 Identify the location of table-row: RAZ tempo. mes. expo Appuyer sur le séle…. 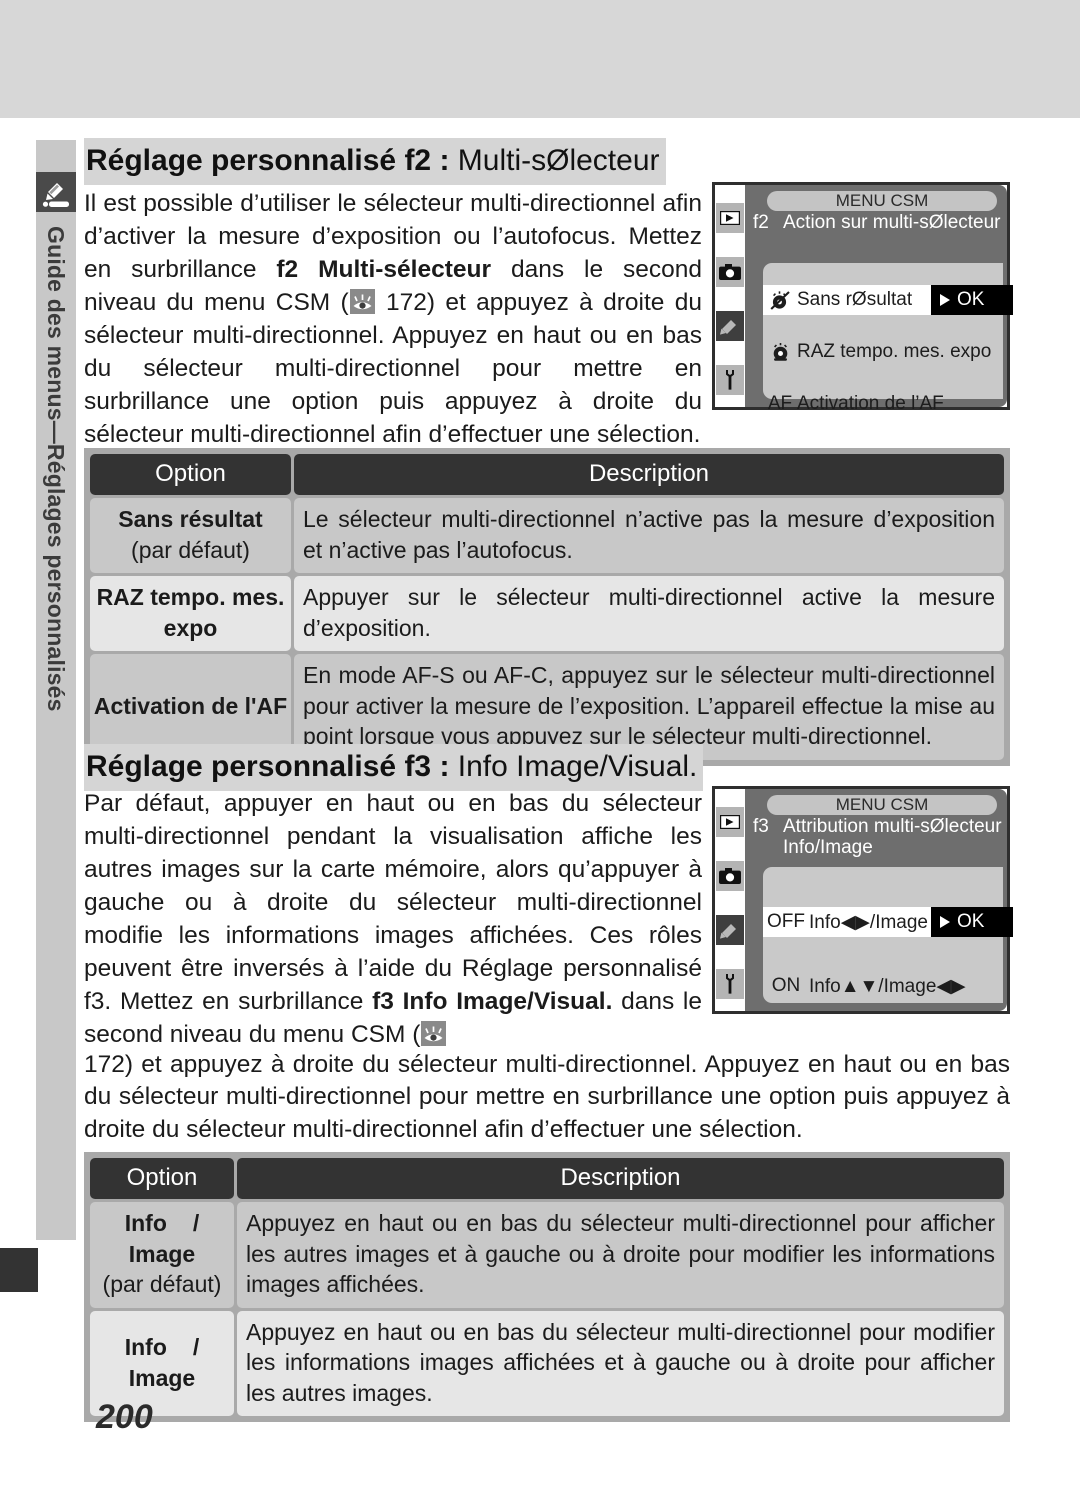
(547, 614).